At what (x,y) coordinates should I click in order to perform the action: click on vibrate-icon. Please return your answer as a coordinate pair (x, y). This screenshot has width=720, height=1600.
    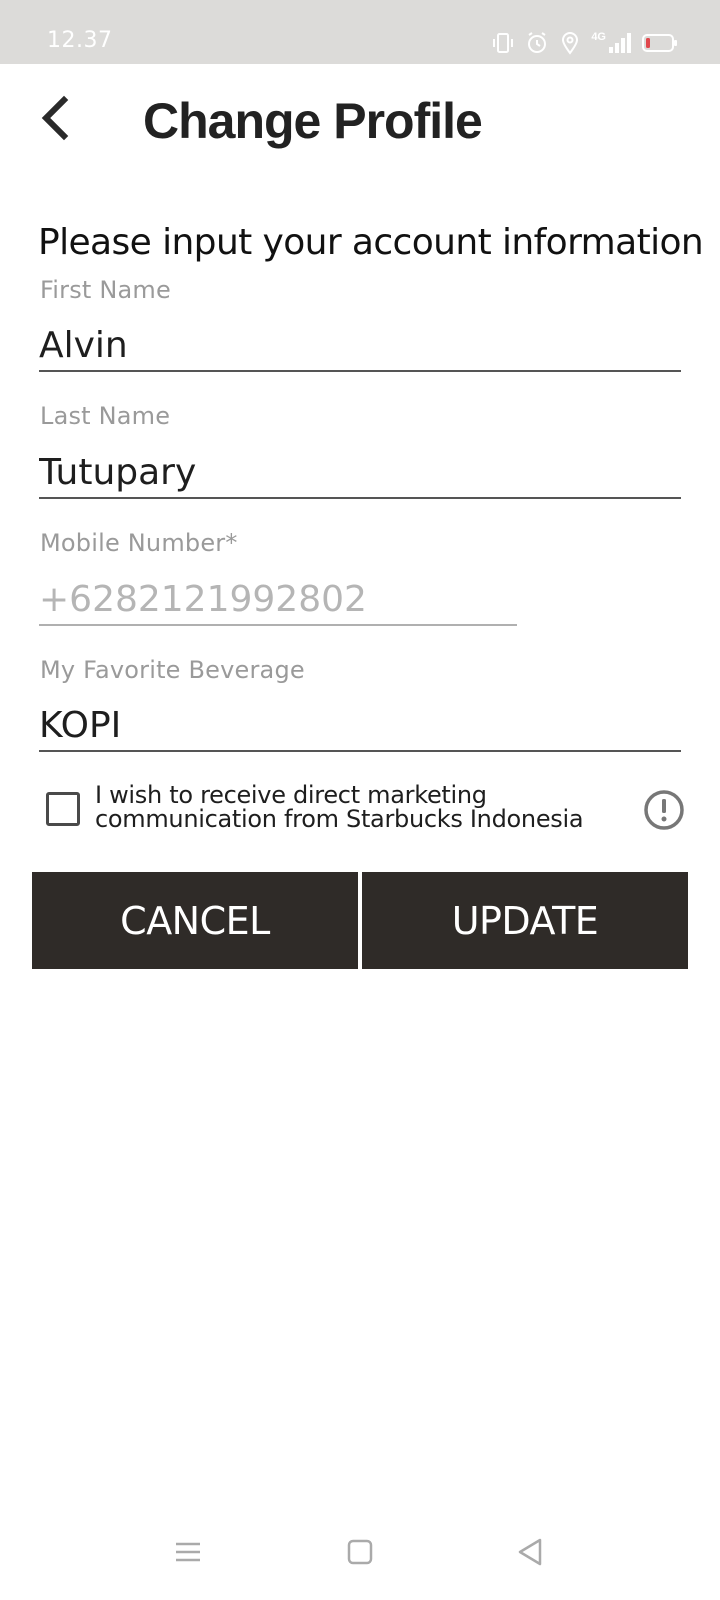
    Looking at the image, I should click on (503, 43).